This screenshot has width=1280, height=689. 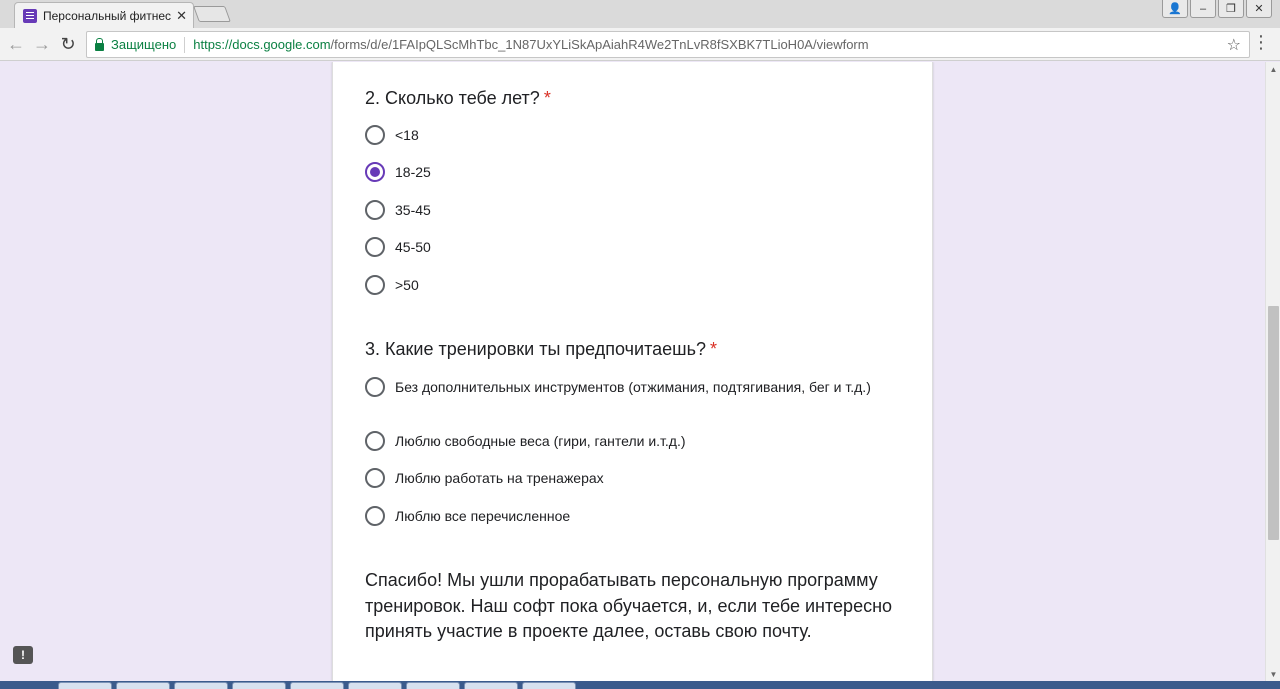 I want to click on age-option-over-50: >50, so click(x=630, y=285).